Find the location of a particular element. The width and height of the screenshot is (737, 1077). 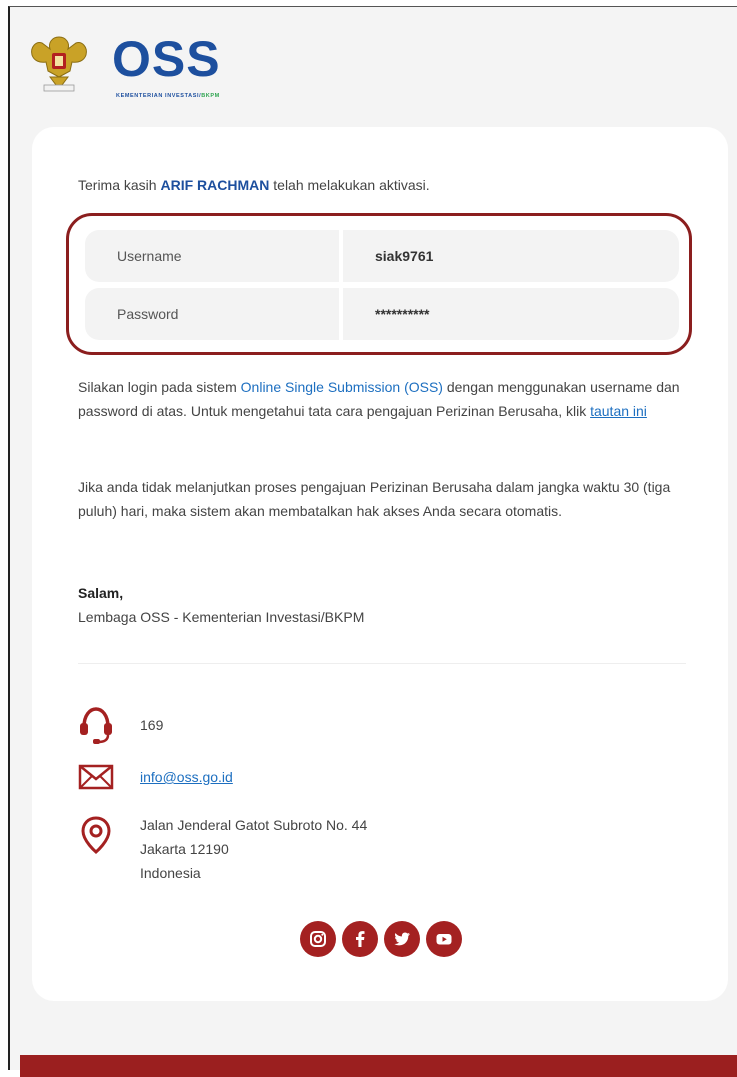

password-row: Password ********** is located at coordinates (382, 314).